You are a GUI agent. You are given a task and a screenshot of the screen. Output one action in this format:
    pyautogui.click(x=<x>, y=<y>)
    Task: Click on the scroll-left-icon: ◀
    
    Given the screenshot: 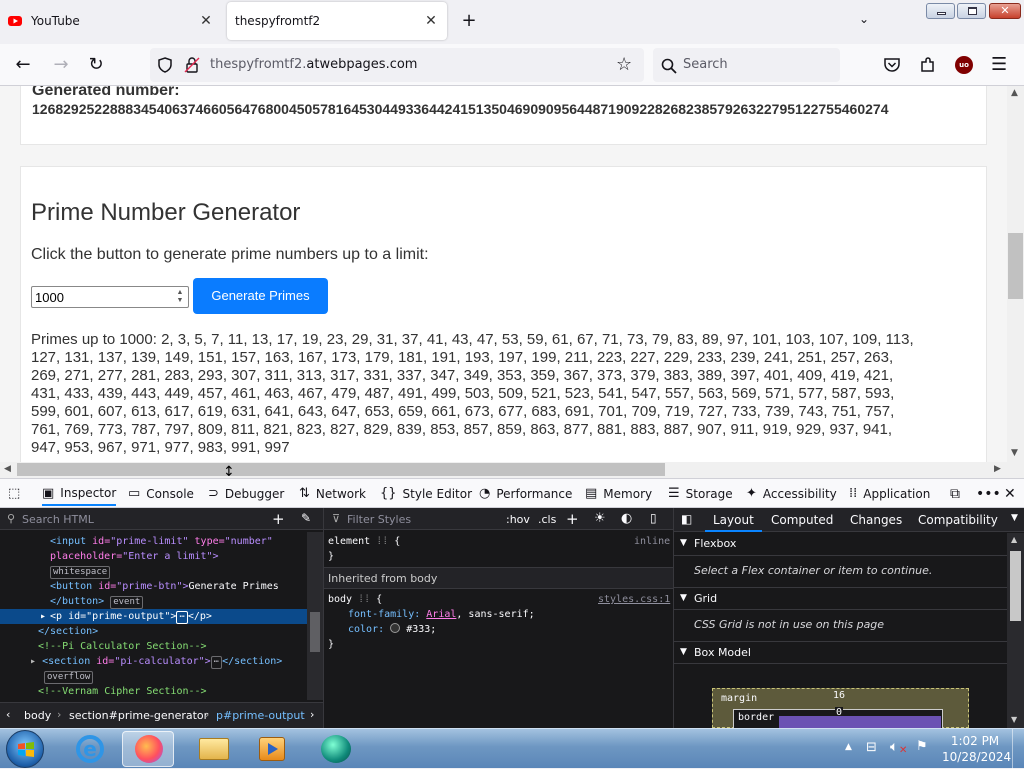 What is the action you would take?
    pyautogui.click(x=7, y=469)
    